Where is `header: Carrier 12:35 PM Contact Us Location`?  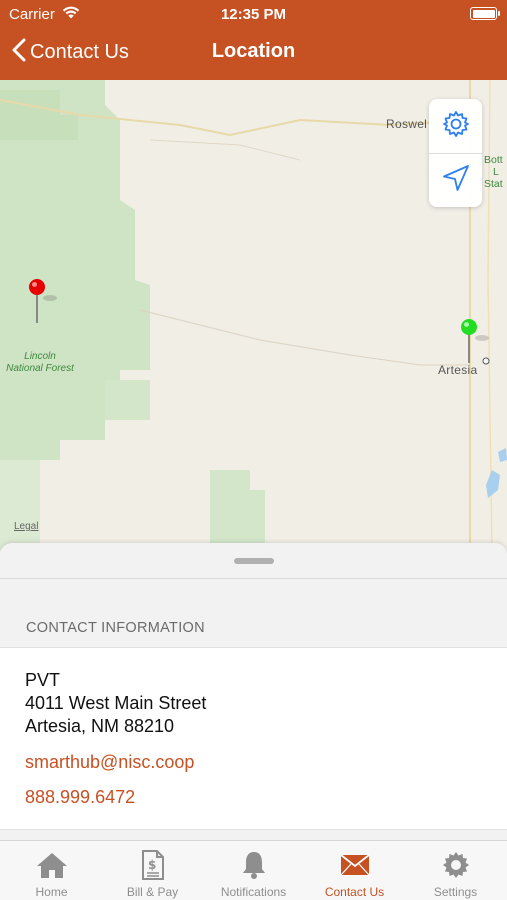
header: Carrier 12:35 PM Contact Us Location is located at coordinates (253, 40).